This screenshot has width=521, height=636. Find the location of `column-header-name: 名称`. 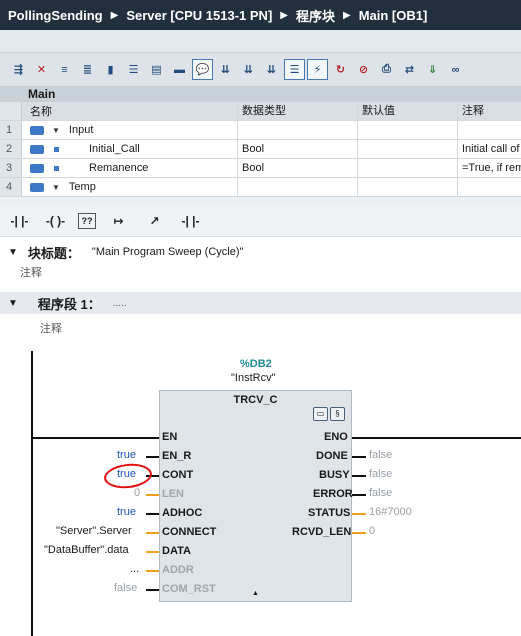

column-header-name: 名称 is located at coordinates (130, 111).